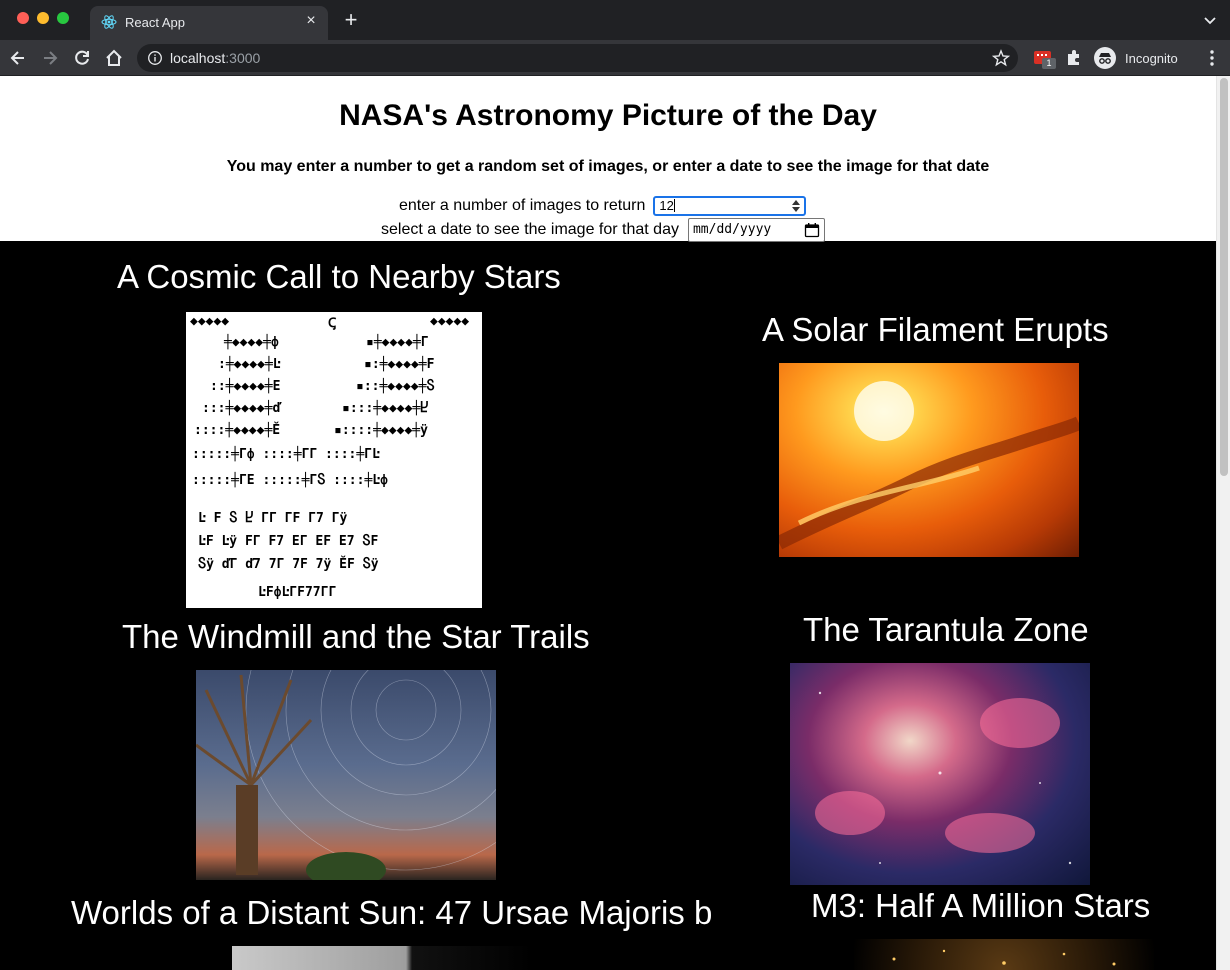 The width and height of the screenshot is (1230, 970). I want to click on image-title-m3: M3: Half A Million Stars, so click(981, 905).